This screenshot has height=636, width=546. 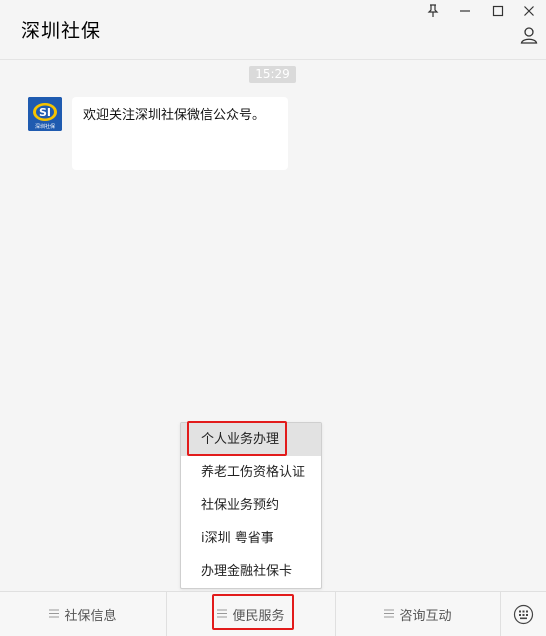 What do you see at coordinates (523, 616) in the screenshot?
I see `keyboard-icon` at bounding box center [523, 616].